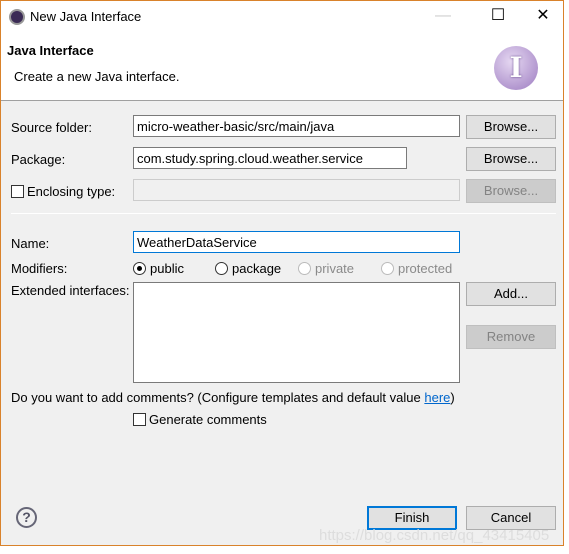 Image resolution: width=569 pixels, height=554 pixels. I want to click on extended-interfaces-label: Extended interfaces:, so click(70, 290).